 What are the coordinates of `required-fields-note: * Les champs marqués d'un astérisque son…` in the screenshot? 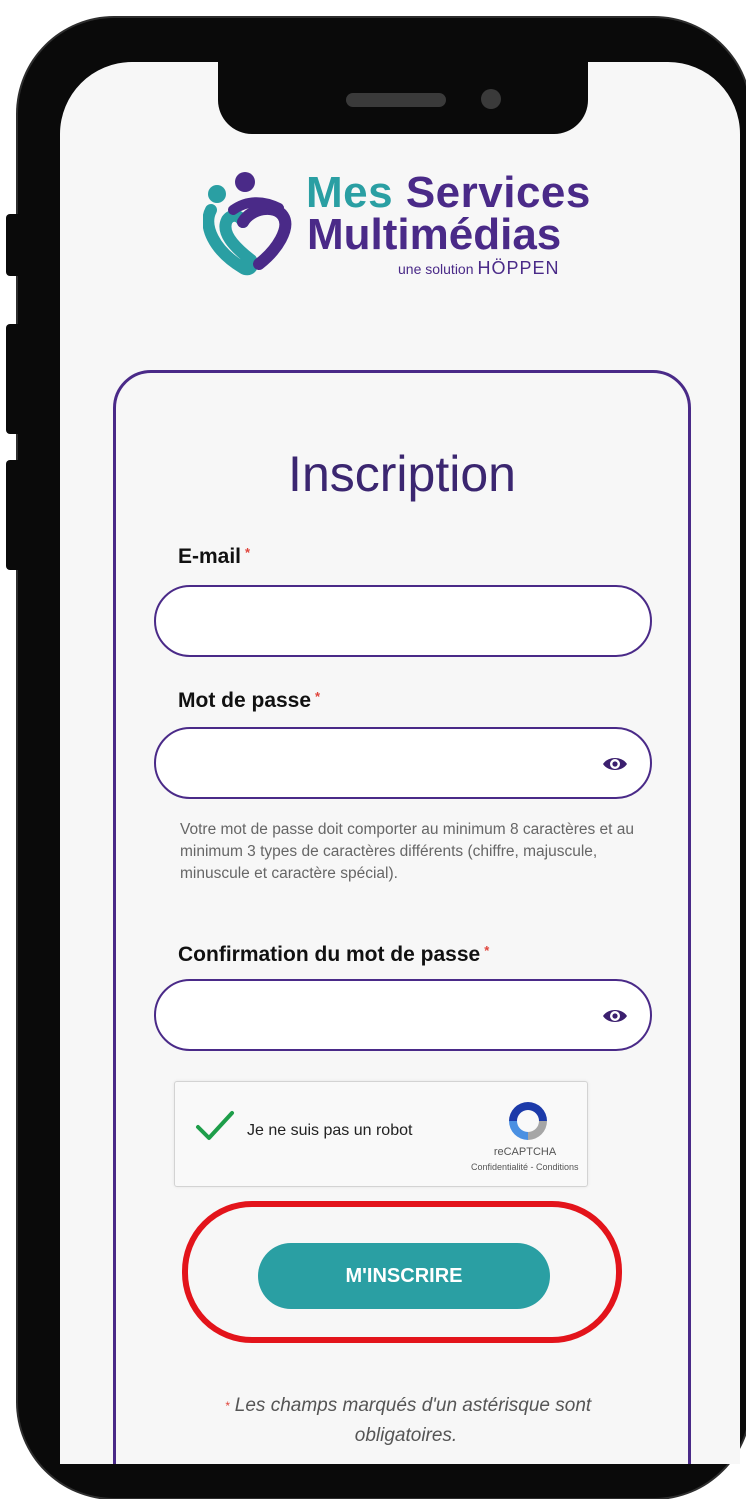 It's located at (406, 1421).